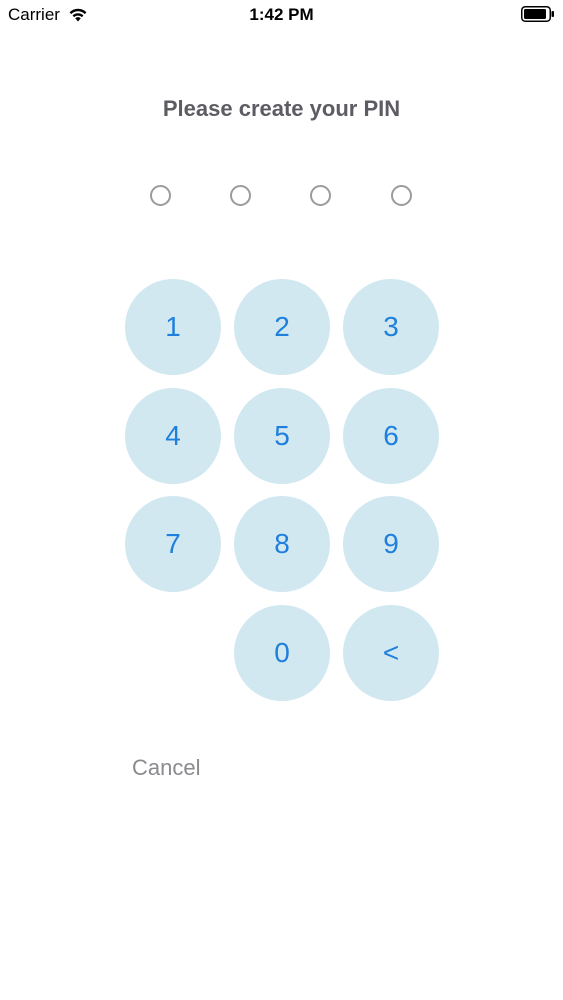 This screenshot has height=1000, width=563. What do you see at coordinates (282, 544) in the screenshot?
I see `key-8-button: 8` at bounding box center [282, 544].